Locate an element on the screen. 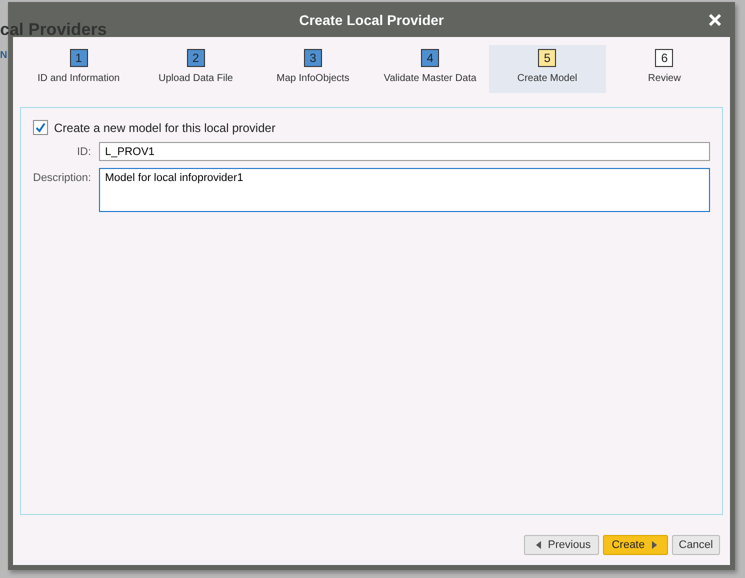 This screenshot has height=578, width=745. id-field: L_PROV1 is located at coordinates (404, 151).